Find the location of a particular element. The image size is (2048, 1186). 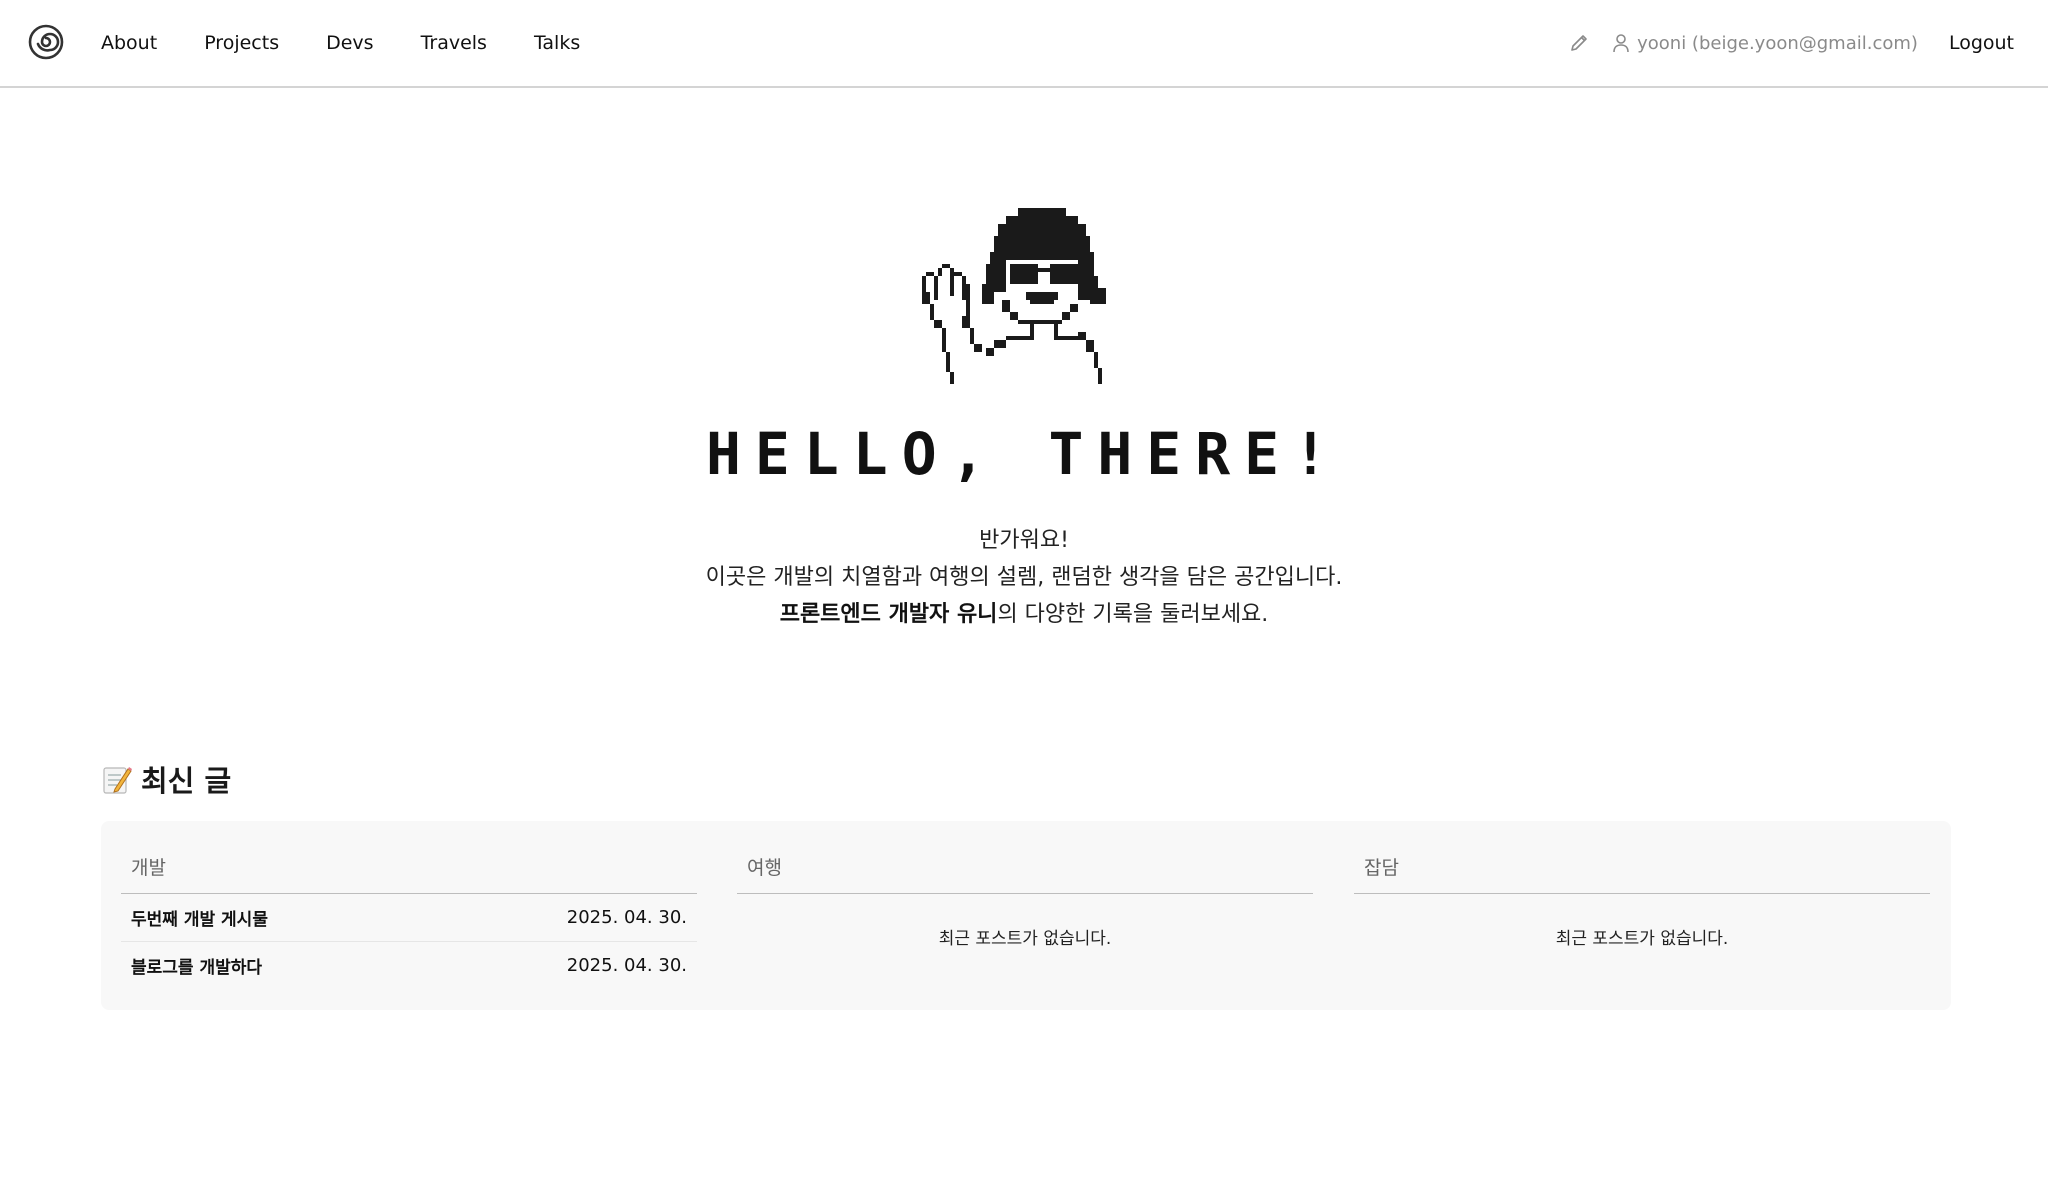

intro-line-2: 이곳은 개발의 치열함과 여행의 설렘, 랜덤한 생각을 담은 공간입니다. is located at coordinates (1024, 577).